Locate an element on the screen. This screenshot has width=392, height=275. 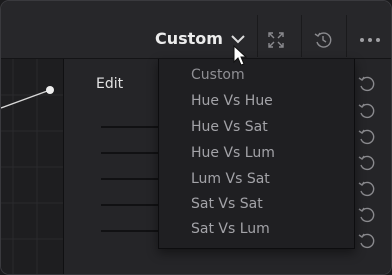
menu-item-sat-vs-lum: Sat Vs Lum is located at coordinates (230, 229).